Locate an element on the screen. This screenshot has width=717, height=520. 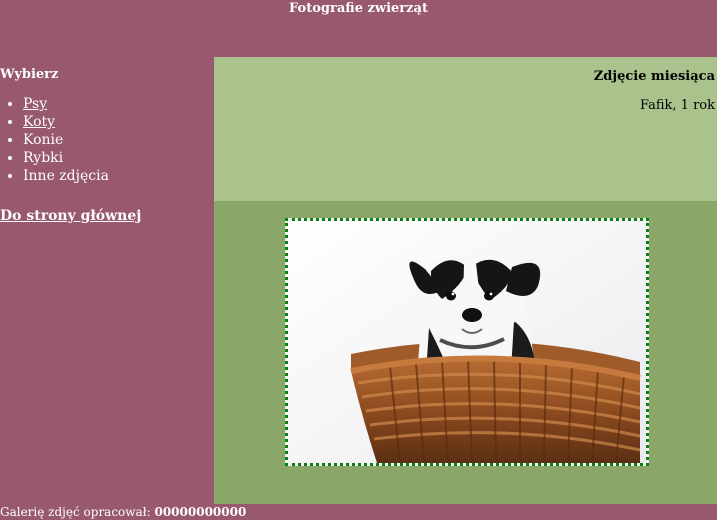
menu-item-inne-zdjecia: Inne zdjęcia is located at coordinates (66, 176).